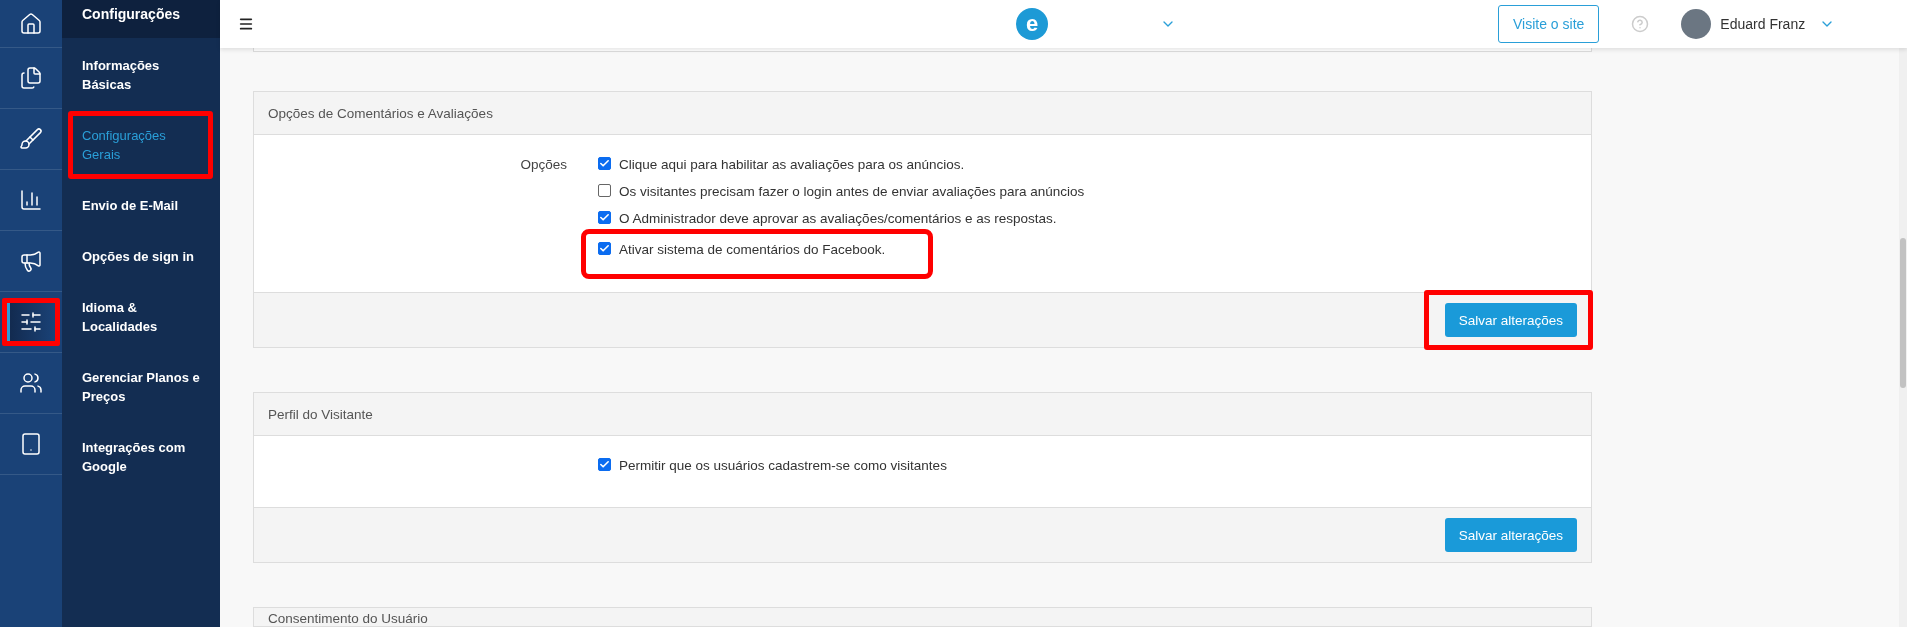  What do you see at coordinates (783, 466) in the screenshot?
I see `checkbox-label: Permitir que os usuários cadastrem-se como visitantes` at bounding box center [783, 466].